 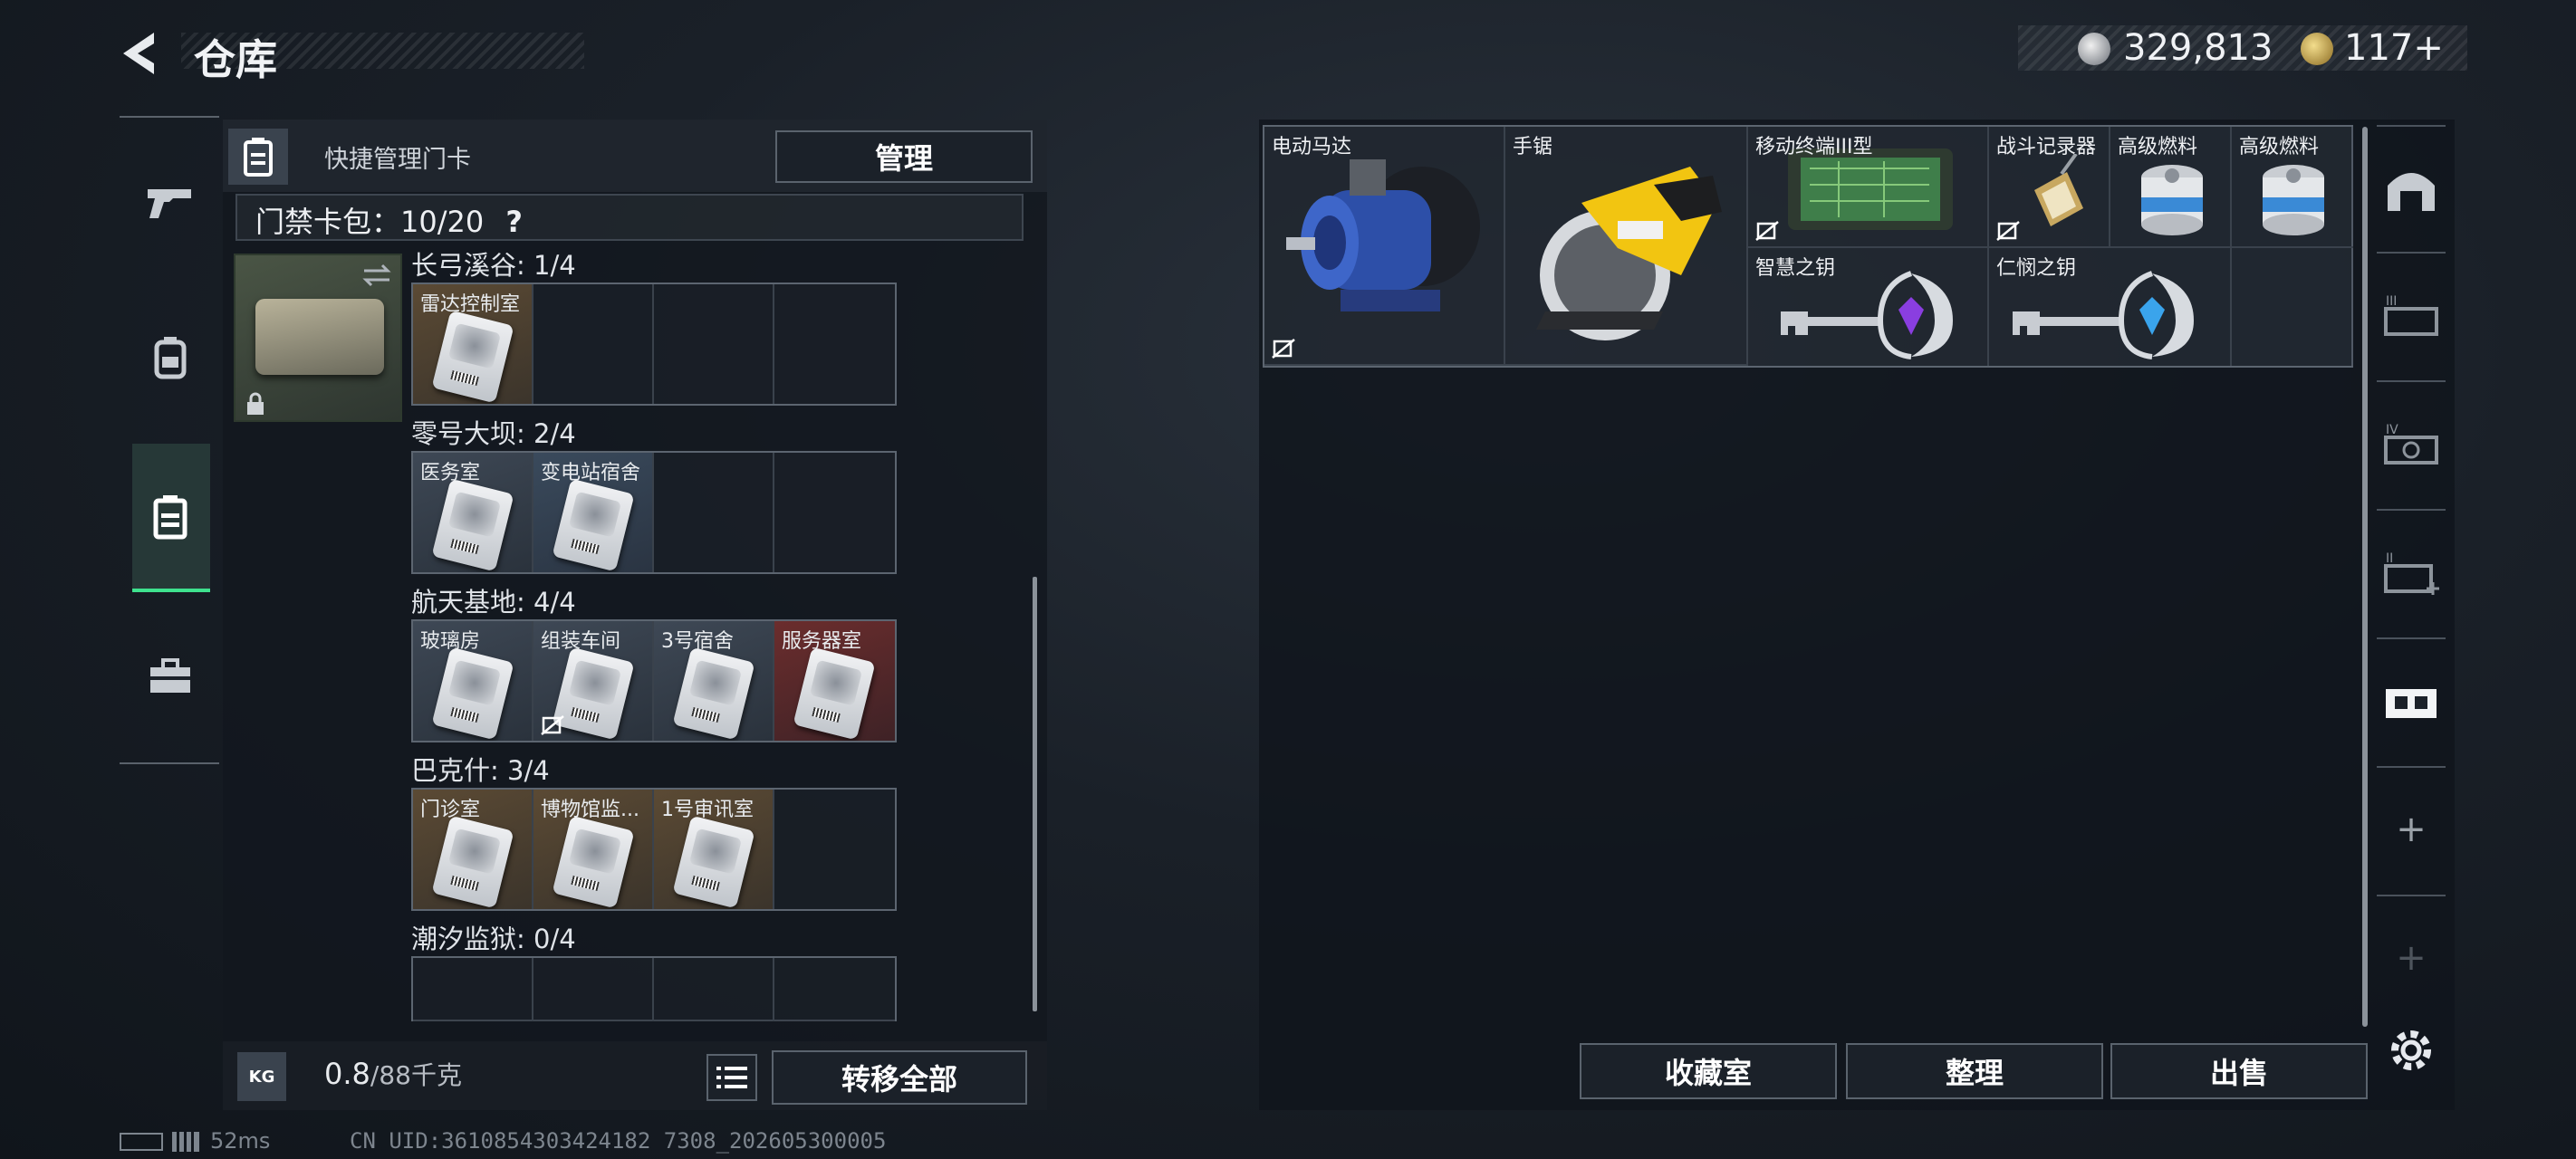 I want to click on keycard-slot: 3号宿舍, so click(x=714, y=681).